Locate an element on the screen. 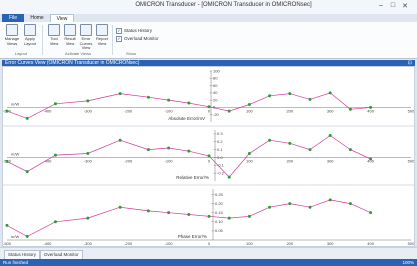 The width and height of the screenshot is (417, 266). maximize-icon: □ is located at coordinates (393, 5).